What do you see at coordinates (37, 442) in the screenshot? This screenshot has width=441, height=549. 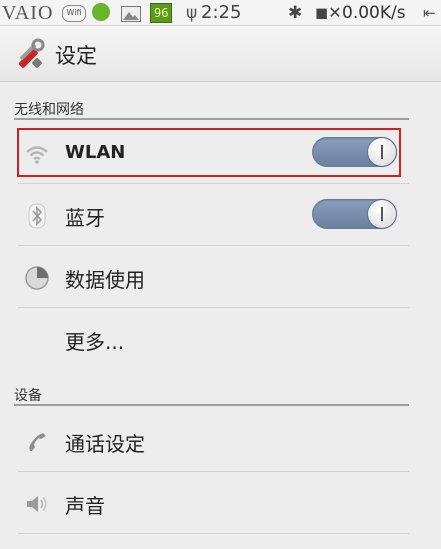 I see `phone-icon` at bounding box center [37, 442].